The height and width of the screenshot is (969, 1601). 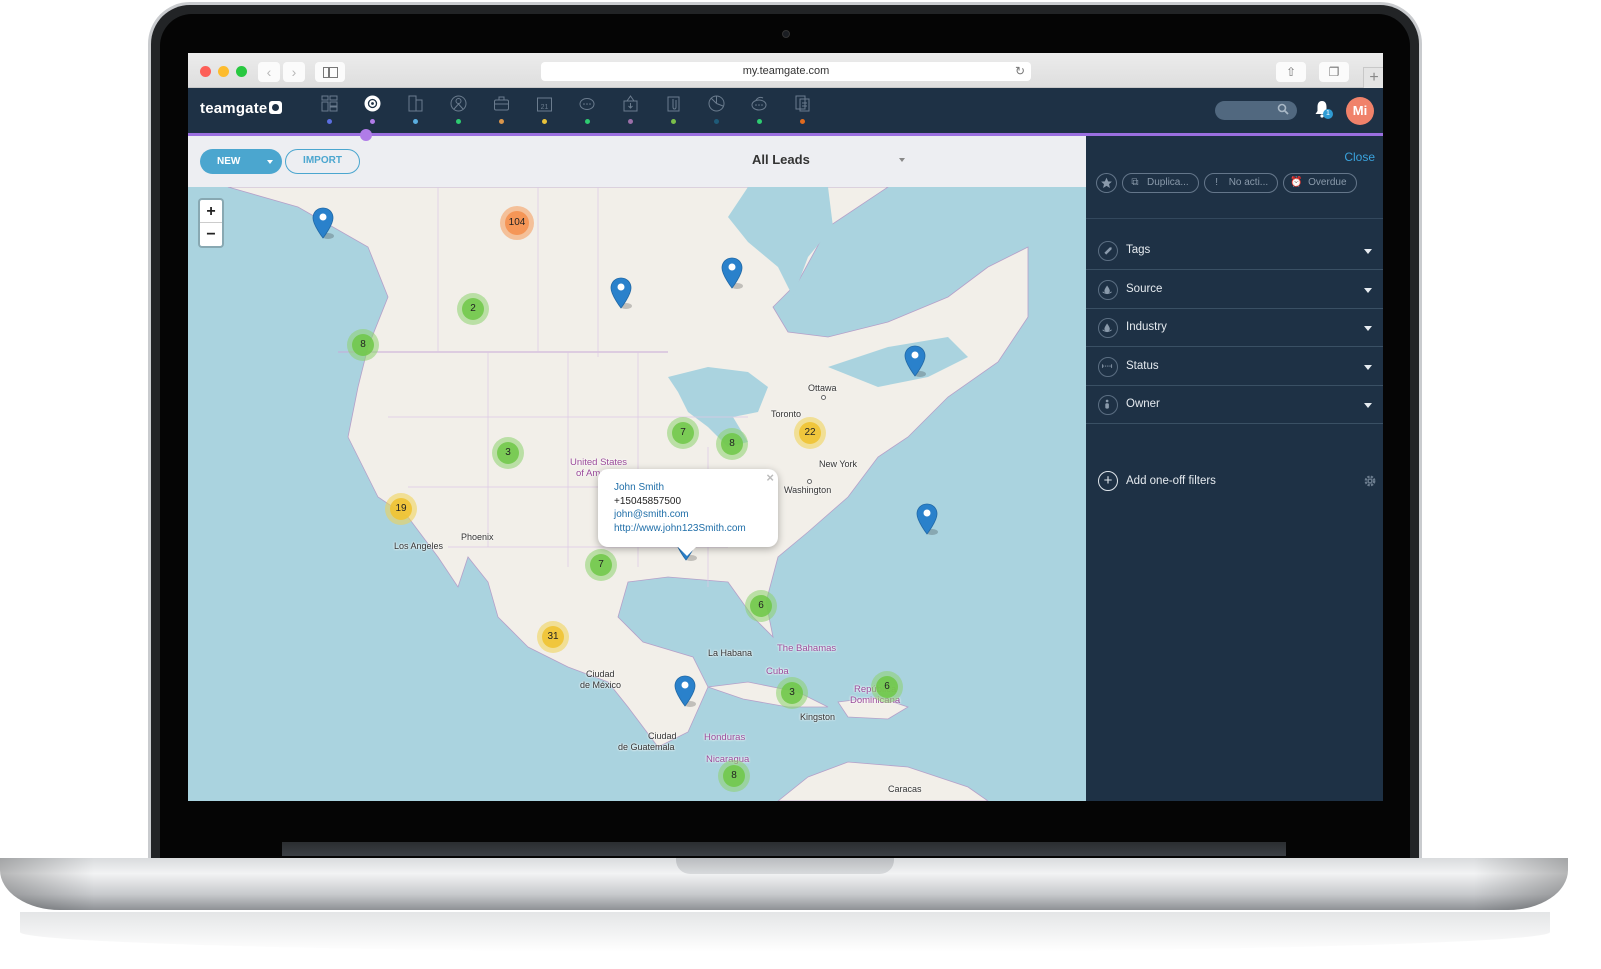 I want to click on duplicate-icon: ⧉, so click(x=1135, y=182).